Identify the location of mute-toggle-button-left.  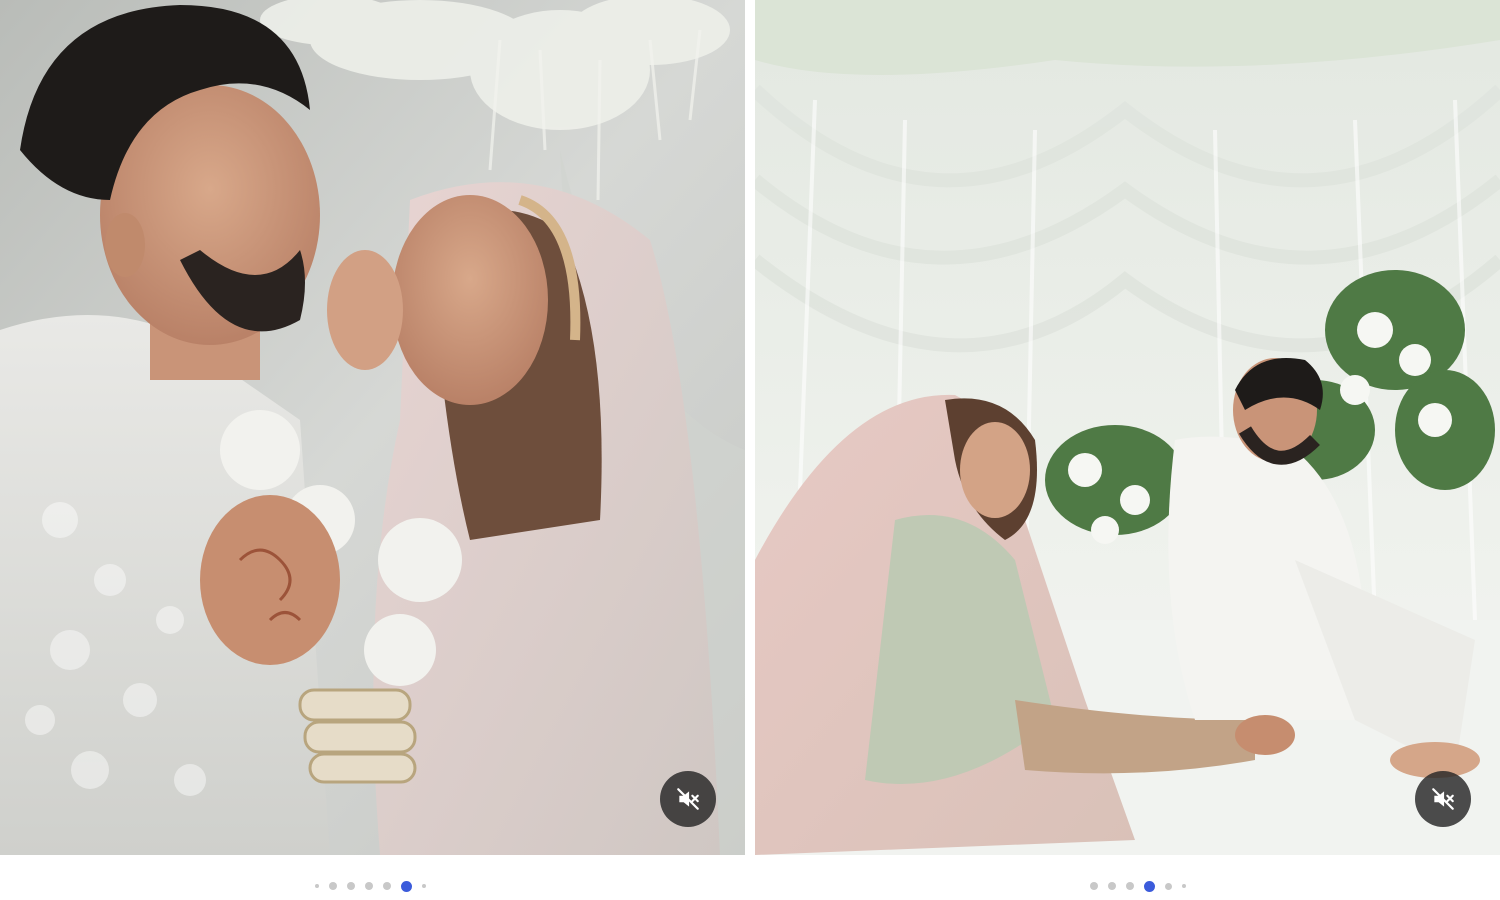
(688, 799).